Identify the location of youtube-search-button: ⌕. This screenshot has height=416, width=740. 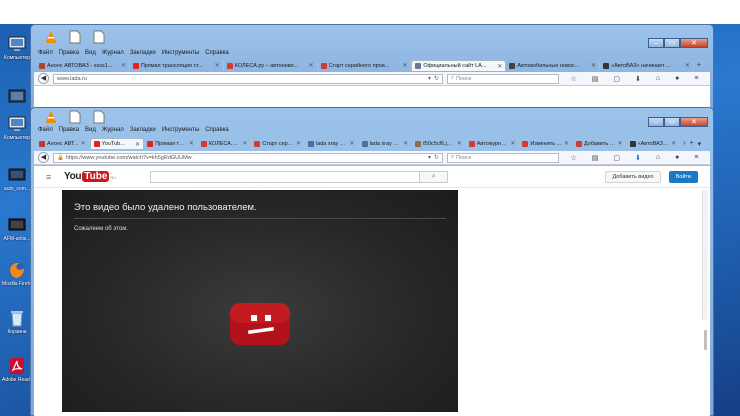
(434, 176).